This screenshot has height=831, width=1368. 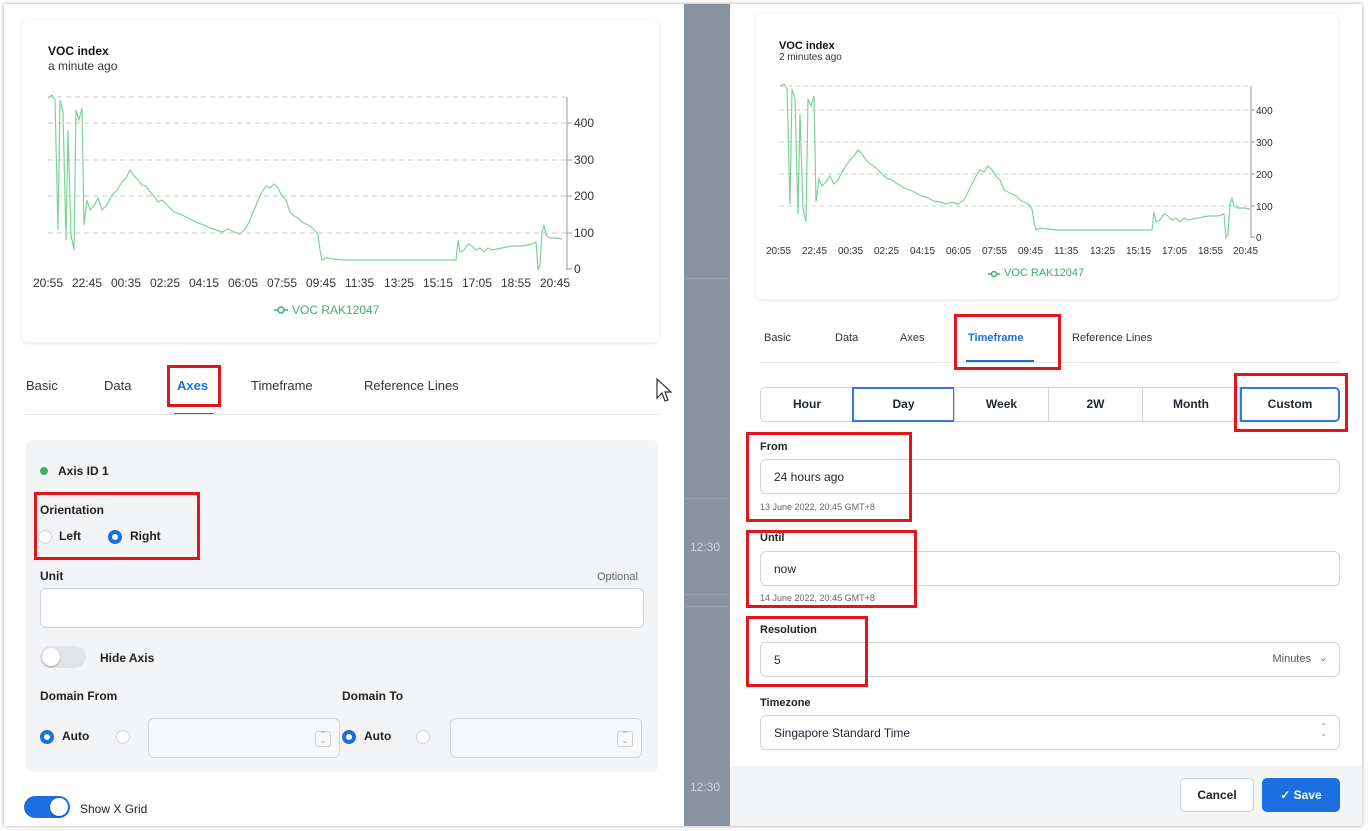 What do you see at coordinates (423, 737) in the screenshot?
I see `domain-to-custom-radio` at bounding box center [423, 737].